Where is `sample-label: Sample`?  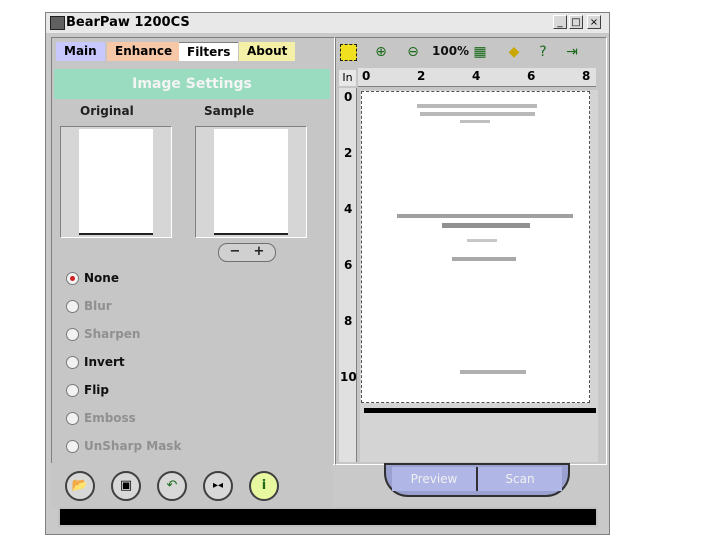
sample-label: Sample is located at coordinates (229, 111).